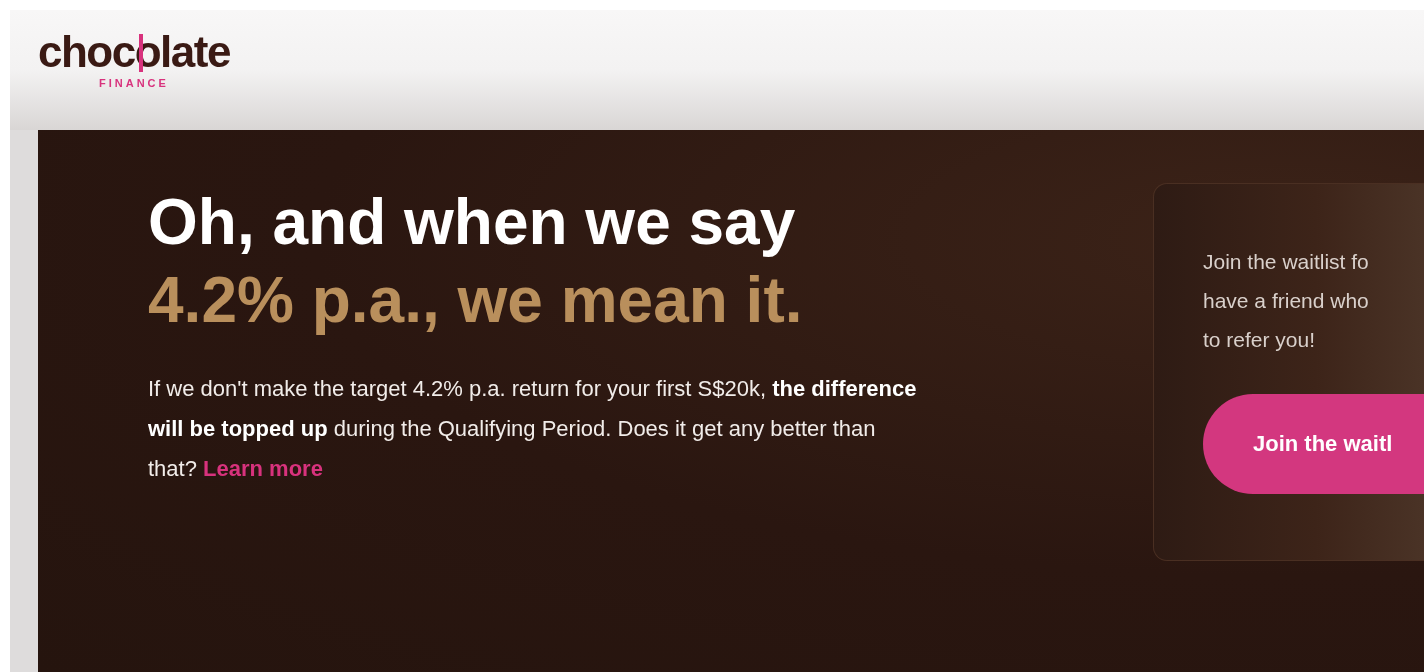 The image size is (1424, 672). What do you see at coordinates (1313, 444) in the screenshot?
I see `join-waitlist-button: Join the waitl` at bounding box center [1313, 444].